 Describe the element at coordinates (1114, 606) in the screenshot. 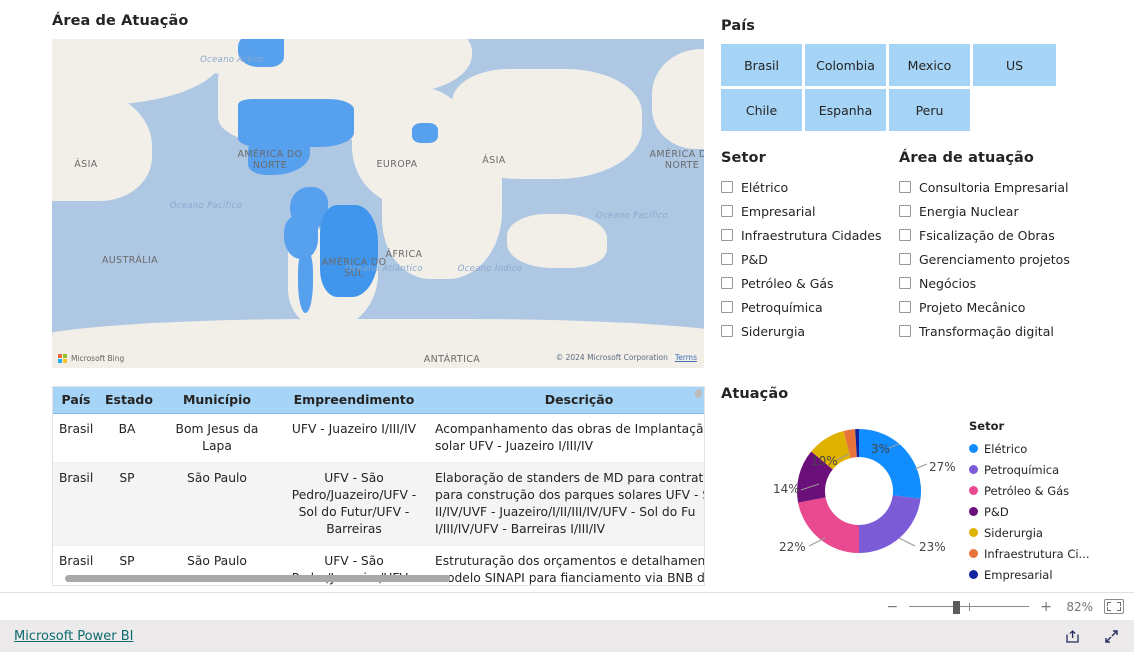

I see `fit-to-page-icon` at that location.